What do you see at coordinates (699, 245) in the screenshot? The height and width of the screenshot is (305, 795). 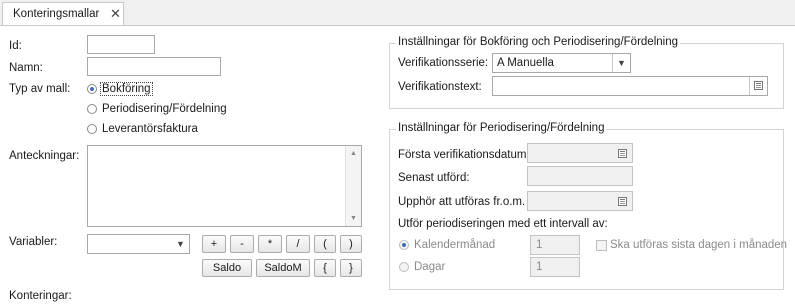 I see `last-day-label: Ska utföras sista dagen i månaden` at bounding box center [699, 245].